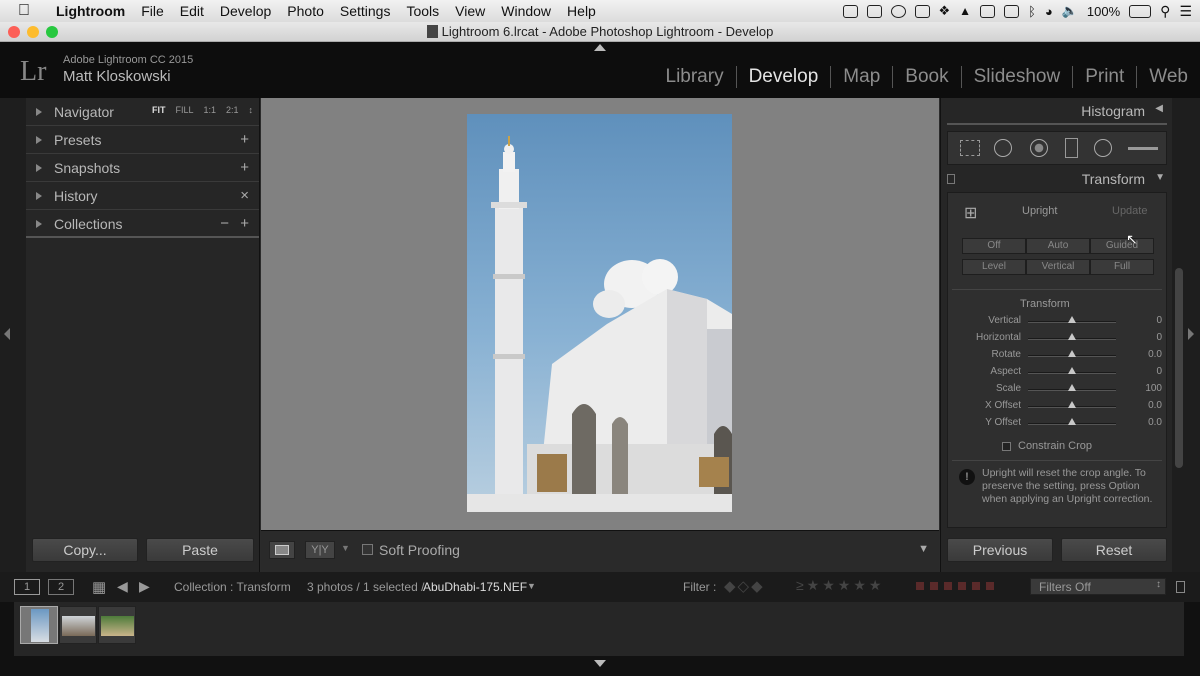  What do you see at coordinates (244, 195) in the screenshot?
I see `clear-history-icon: ×` at bounding box center [244, 195].